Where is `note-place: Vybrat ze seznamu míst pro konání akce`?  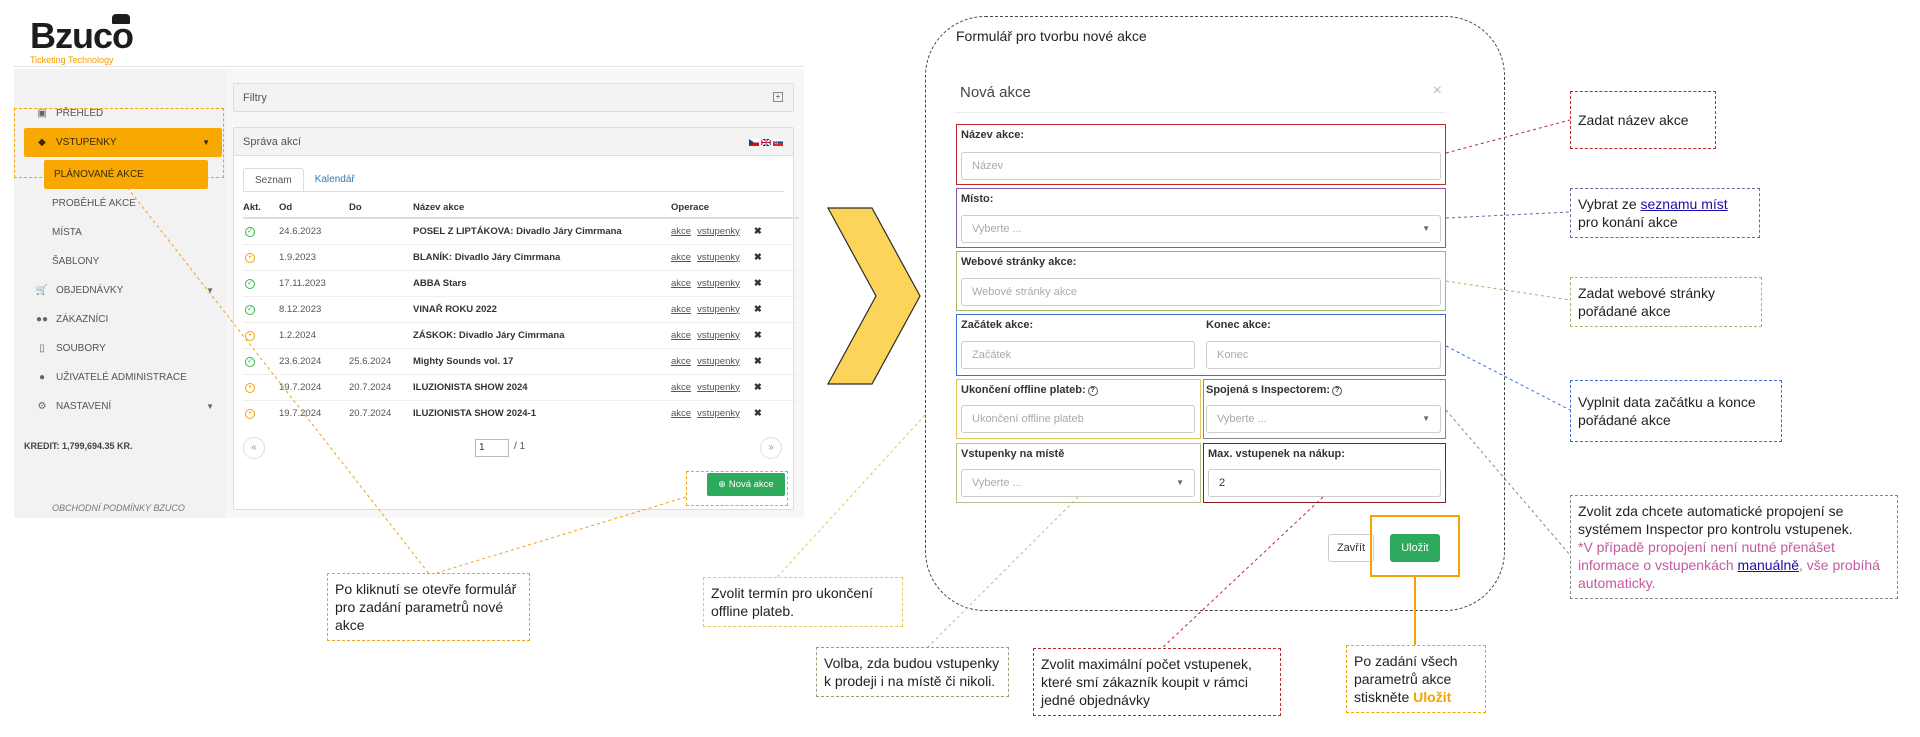
note-place: Vybrat ze seznamu míst pro konání akce is located at coordinates (1665, 213).